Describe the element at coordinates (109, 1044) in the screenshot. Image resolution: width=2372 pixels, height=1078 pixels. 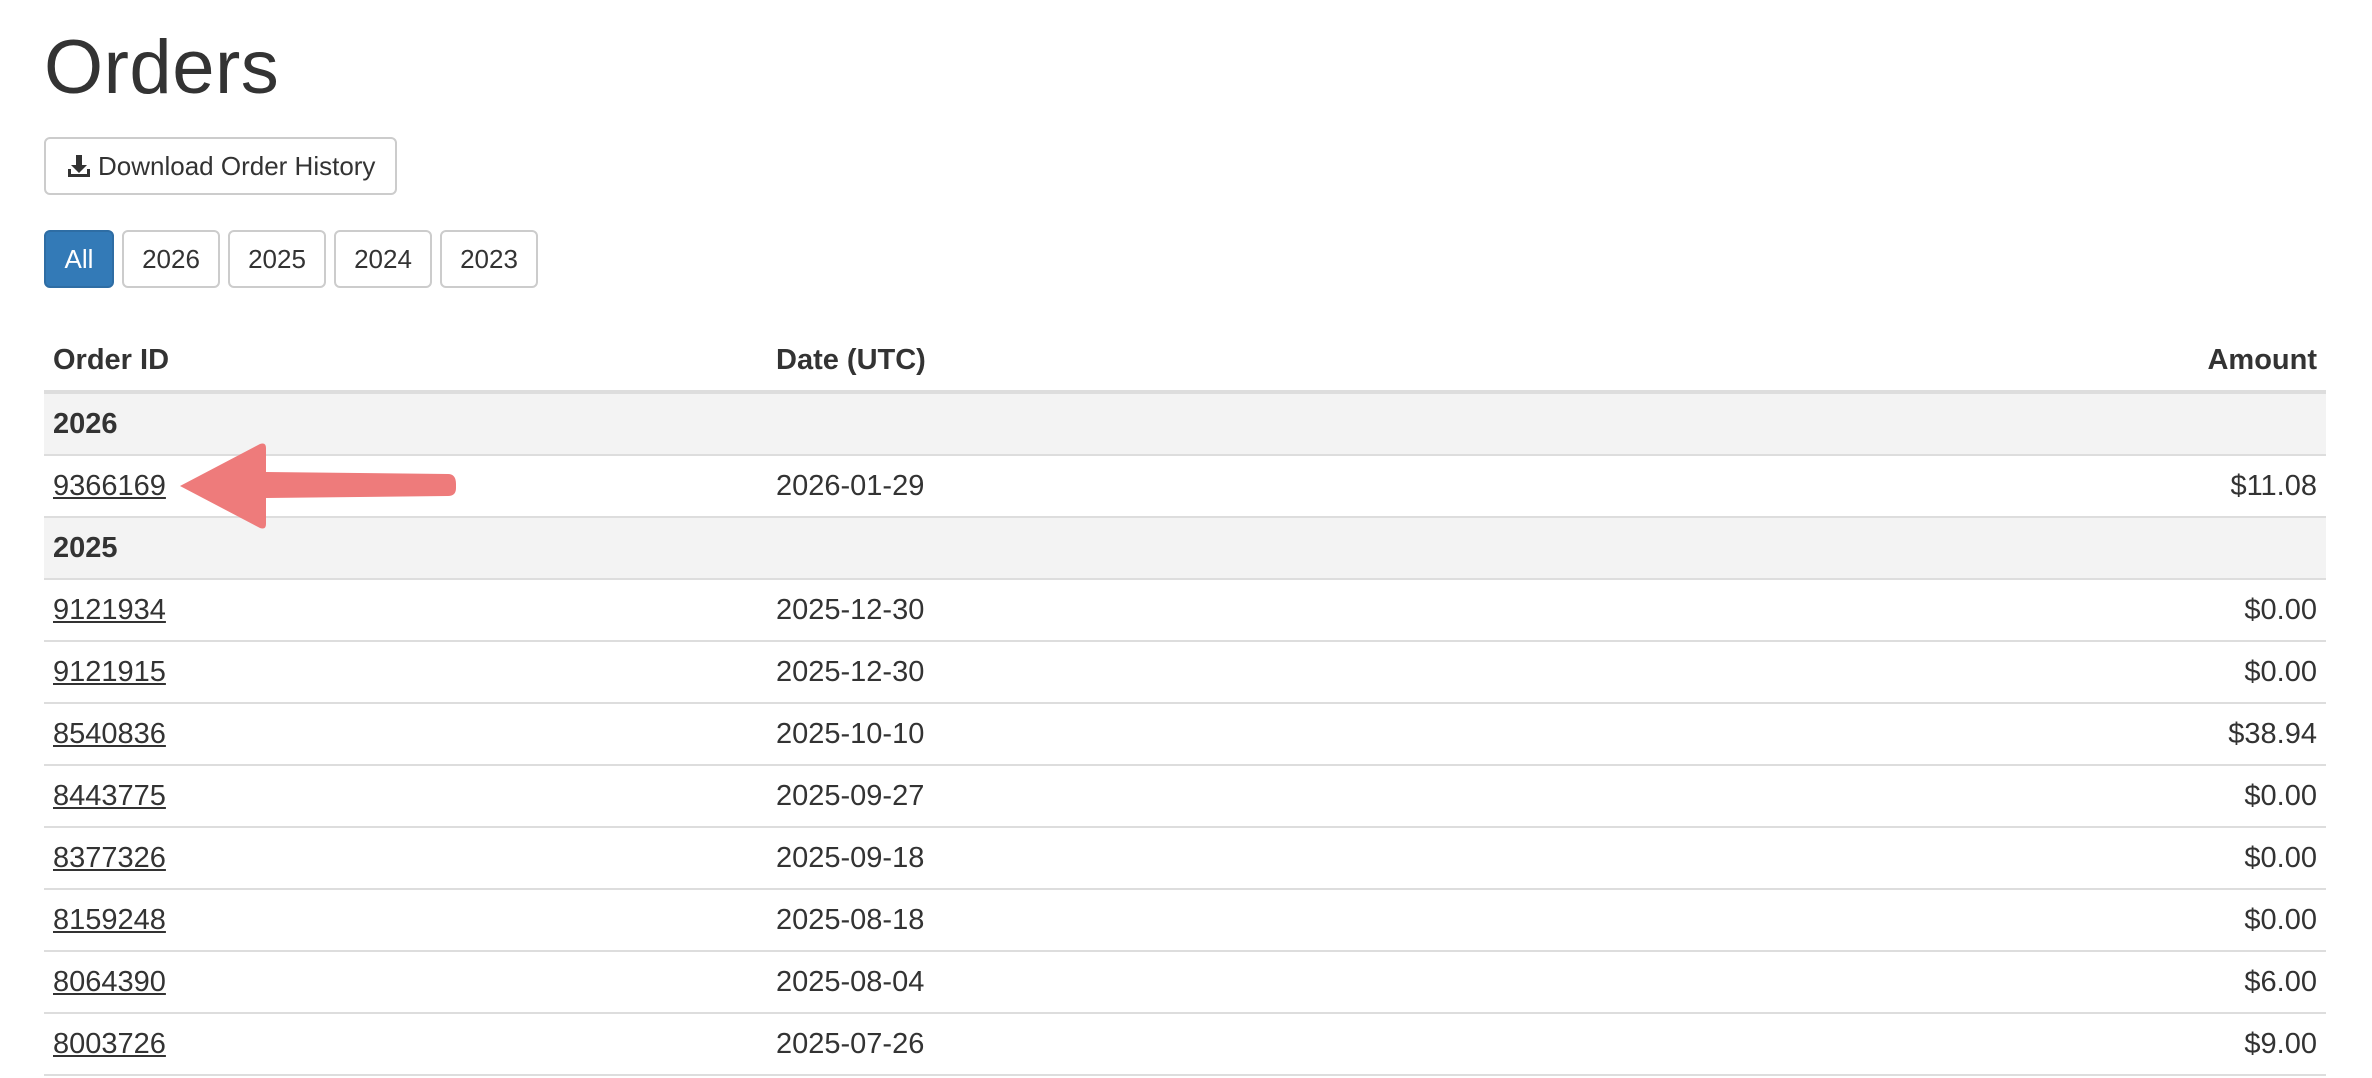
I see `order-link: 8003726` at that location.